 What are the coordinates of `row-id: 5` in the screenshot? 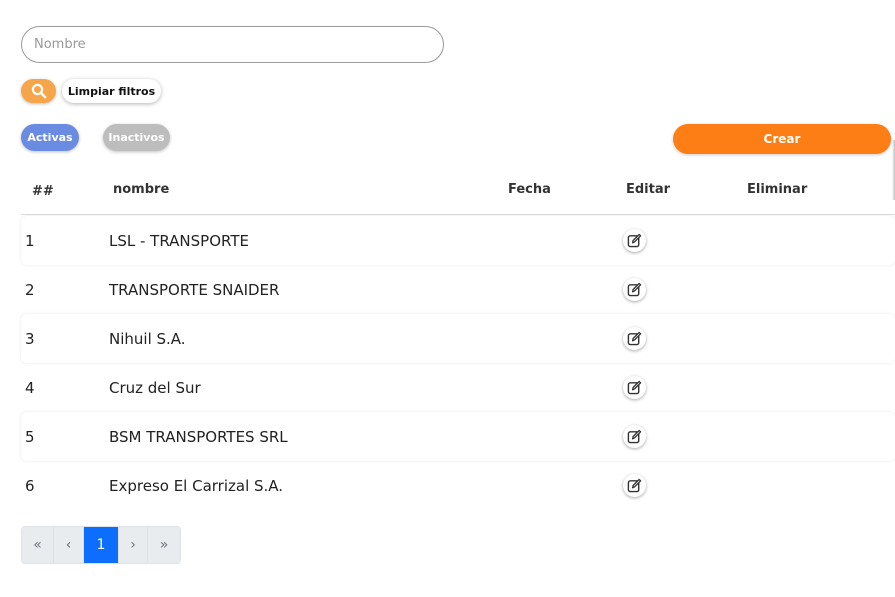 It's located at (30, 437).